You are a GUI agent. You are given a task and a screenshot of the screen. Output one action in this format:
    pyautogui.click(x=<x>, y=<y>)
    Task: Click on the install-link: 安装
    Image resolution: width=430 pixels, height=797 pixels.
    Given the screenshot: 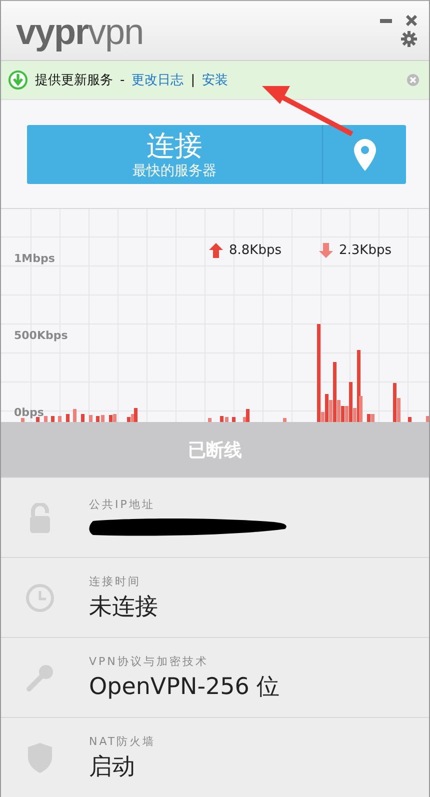 What is the action you would take?
    pyautogui.click(x=215, y=80)
    